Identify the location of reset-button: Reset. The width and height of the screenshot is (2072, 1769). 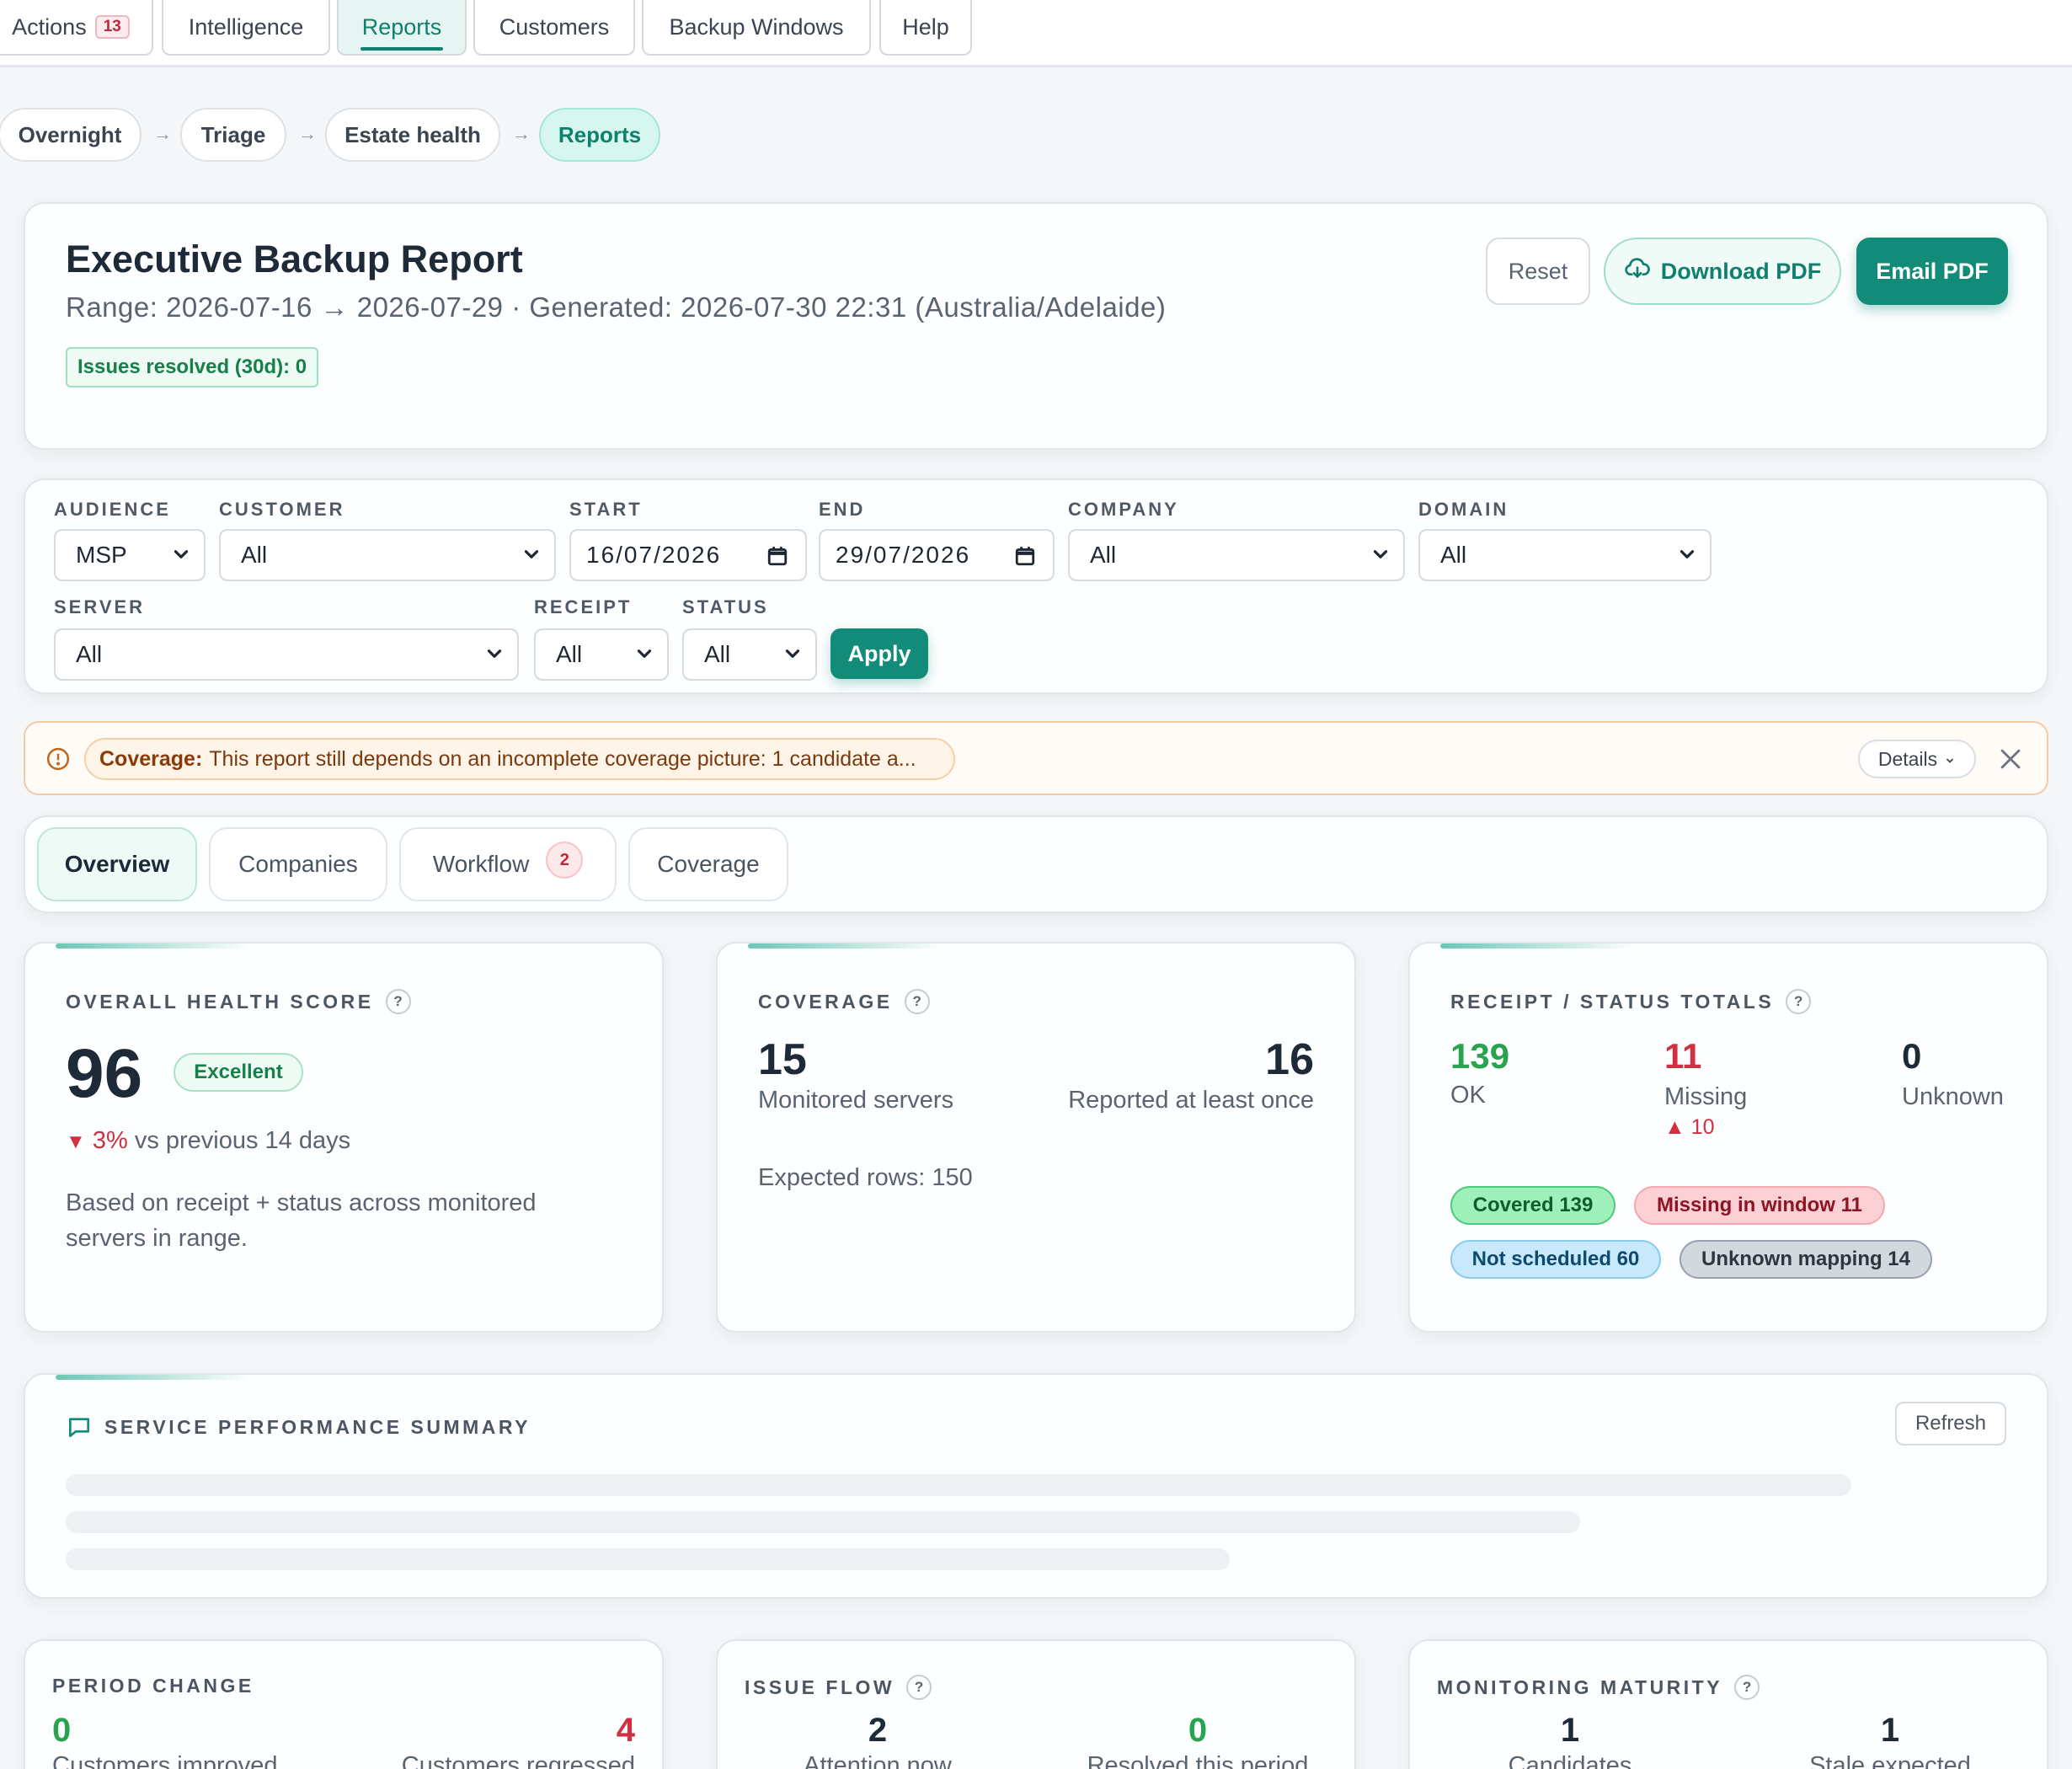
(1538, 271).